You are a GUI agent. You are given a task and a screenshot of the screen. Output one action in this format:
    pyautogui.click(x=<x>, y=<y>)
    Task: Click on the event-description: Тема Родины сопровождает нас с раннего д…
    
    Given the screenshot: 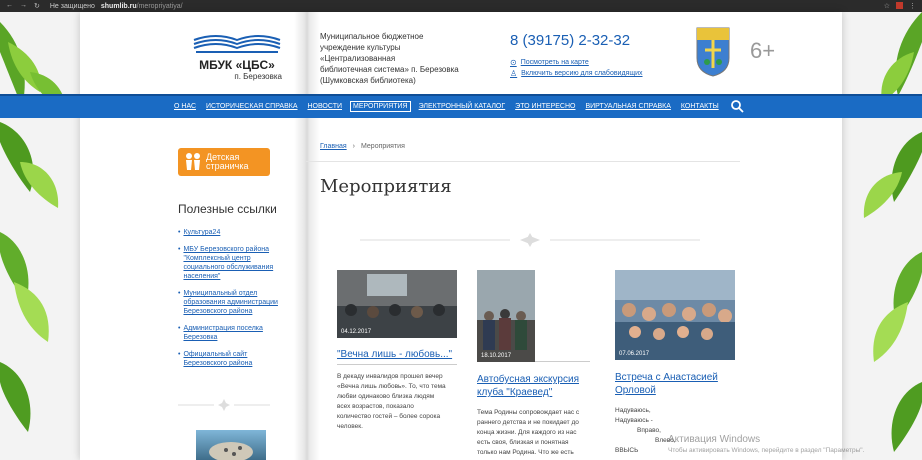 What is the action you would take?
    pyautogui.click(x=539, y=433)
    